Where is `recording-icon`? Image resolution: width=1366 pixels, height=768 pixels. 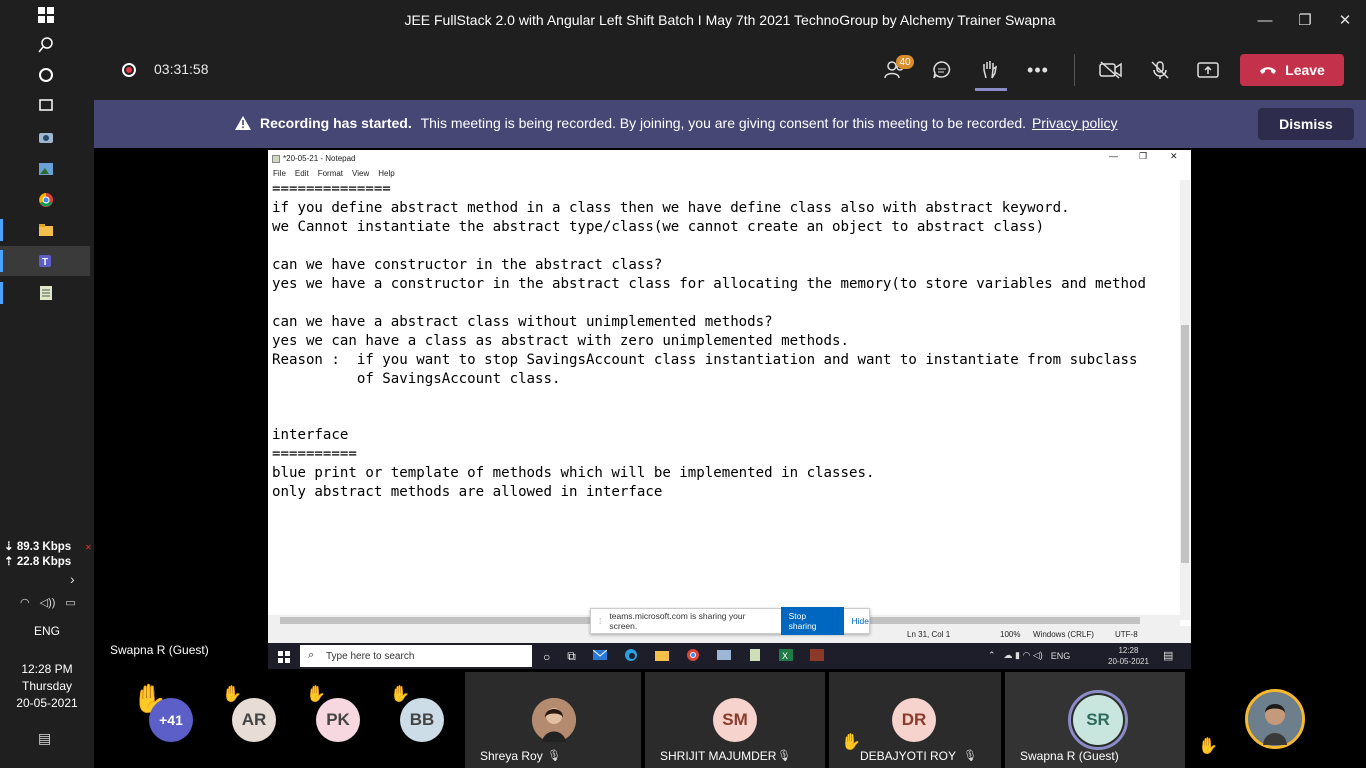 recording-icon is located at coordinates (129, 70).